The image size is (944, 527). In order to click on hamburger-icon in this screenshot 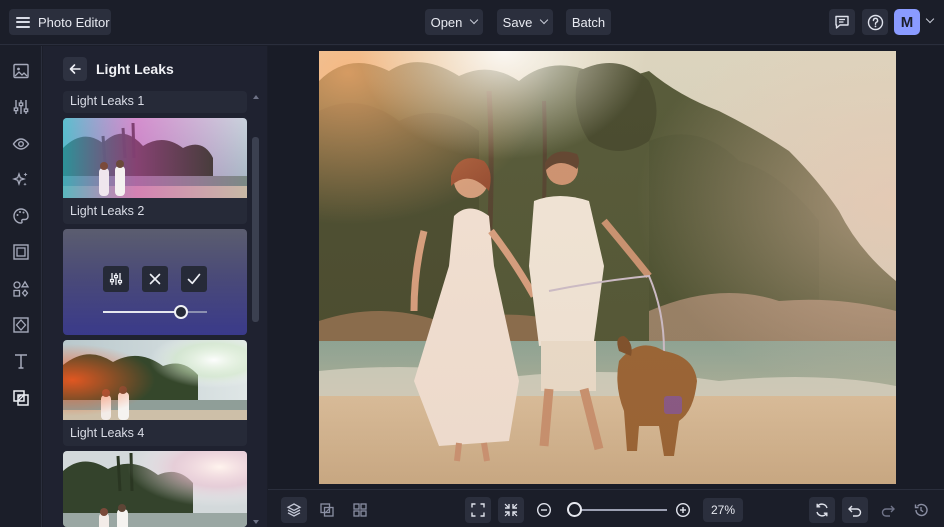, I will do `click(23, 22)`.